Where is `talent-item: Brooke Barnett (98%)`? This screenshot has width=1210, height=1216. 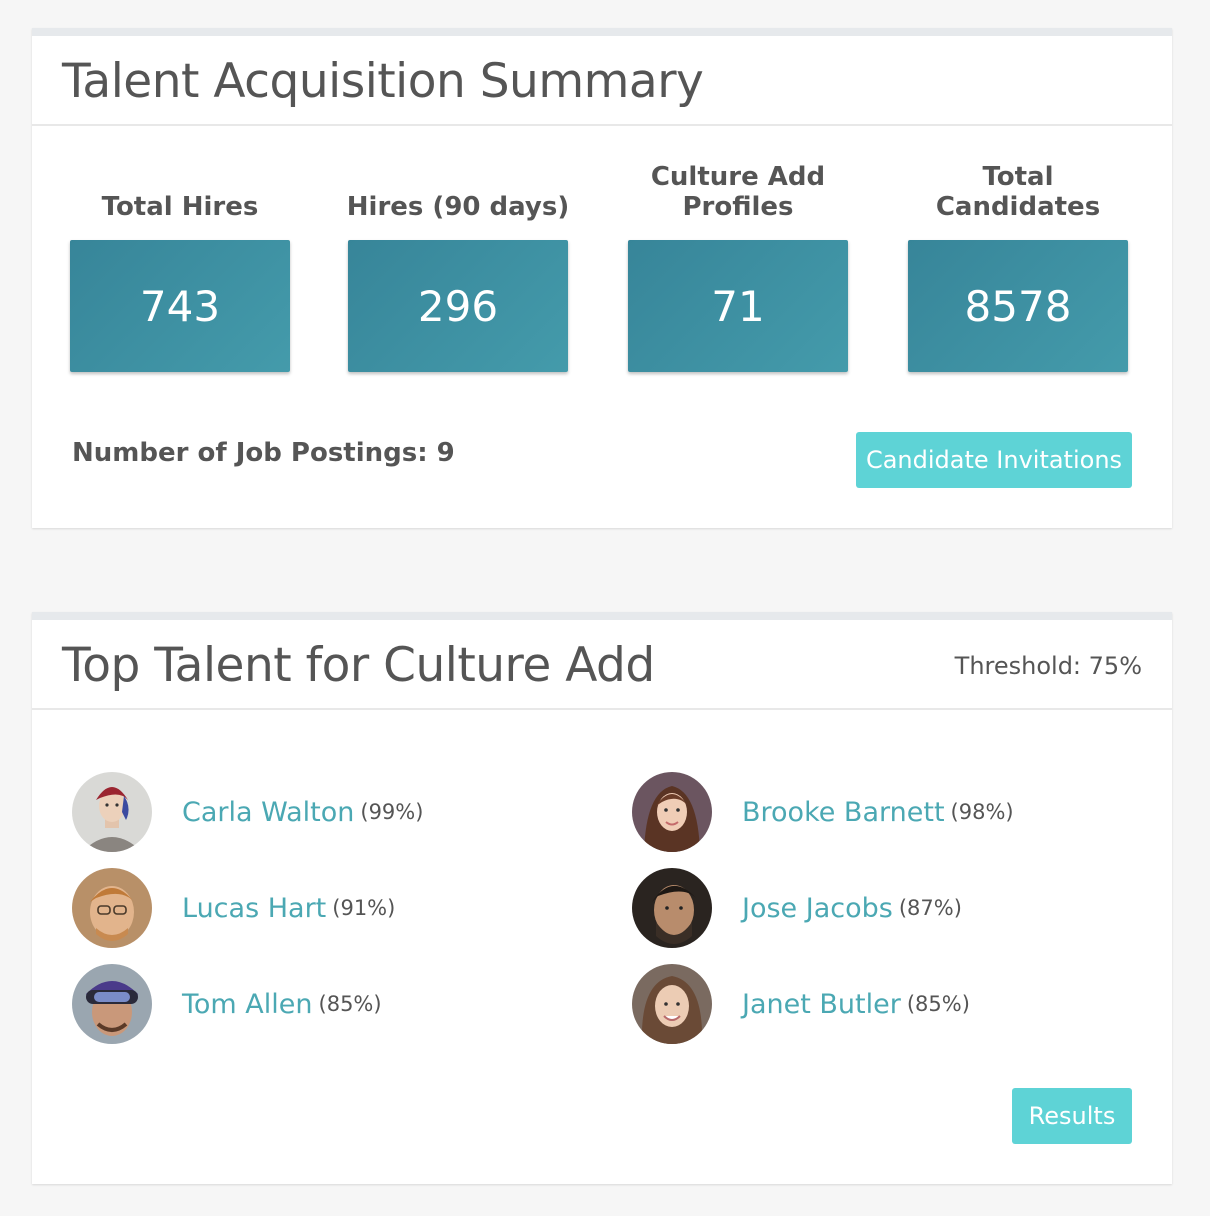
talent-item: Brooke Barnett (98%) is located at coordinates (823, 812).